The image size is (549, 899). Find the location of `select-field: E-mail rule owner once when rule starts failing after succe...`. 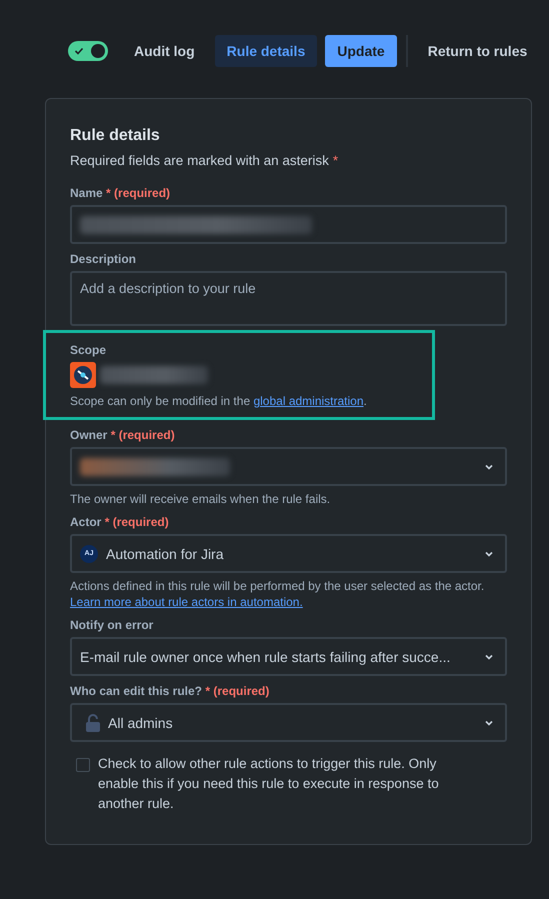

select-field: E-mail rule owner once when rule starts failing after succe... is located at coordinates (288, 656).